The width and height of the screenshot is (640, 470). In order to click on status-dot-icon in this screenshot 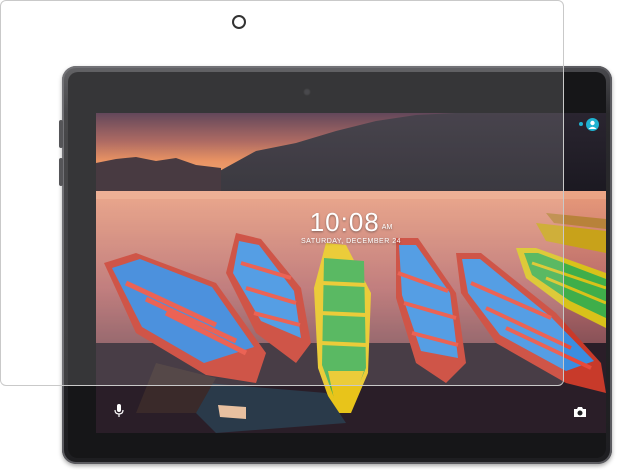, I will do `click(581, 124)`.